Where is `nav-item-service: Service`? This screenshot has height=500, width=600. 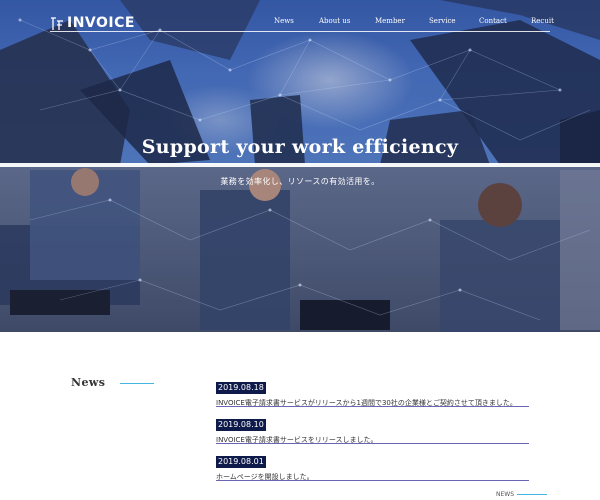 nav-item-service: Service is located at coordinates (442, 21).